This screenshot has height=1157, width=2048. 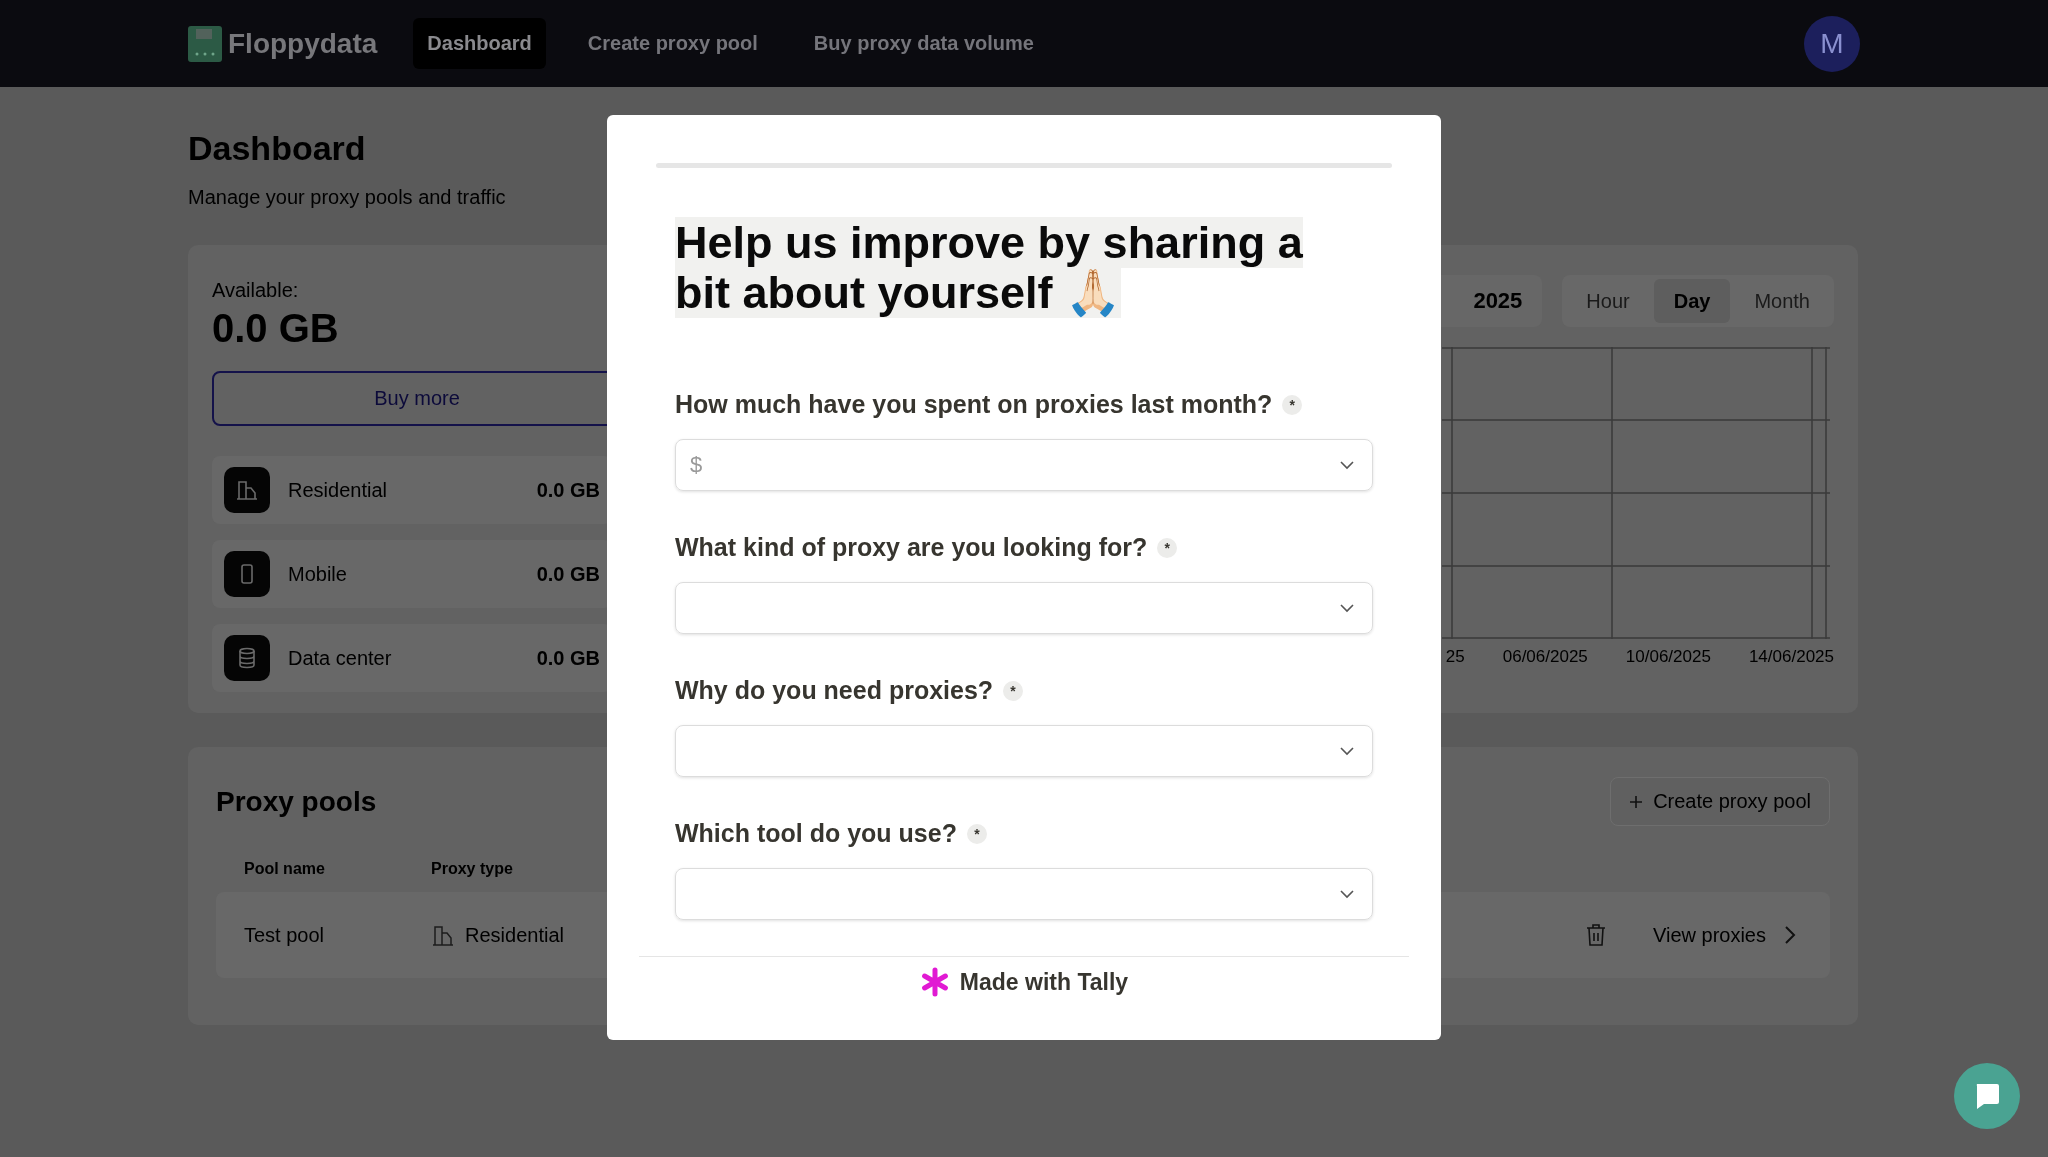 What do you see at coordinates (923, 43) in the screenshot?
I see `nav-link: Buy proxy data volume` at bounding box center [923, 43].